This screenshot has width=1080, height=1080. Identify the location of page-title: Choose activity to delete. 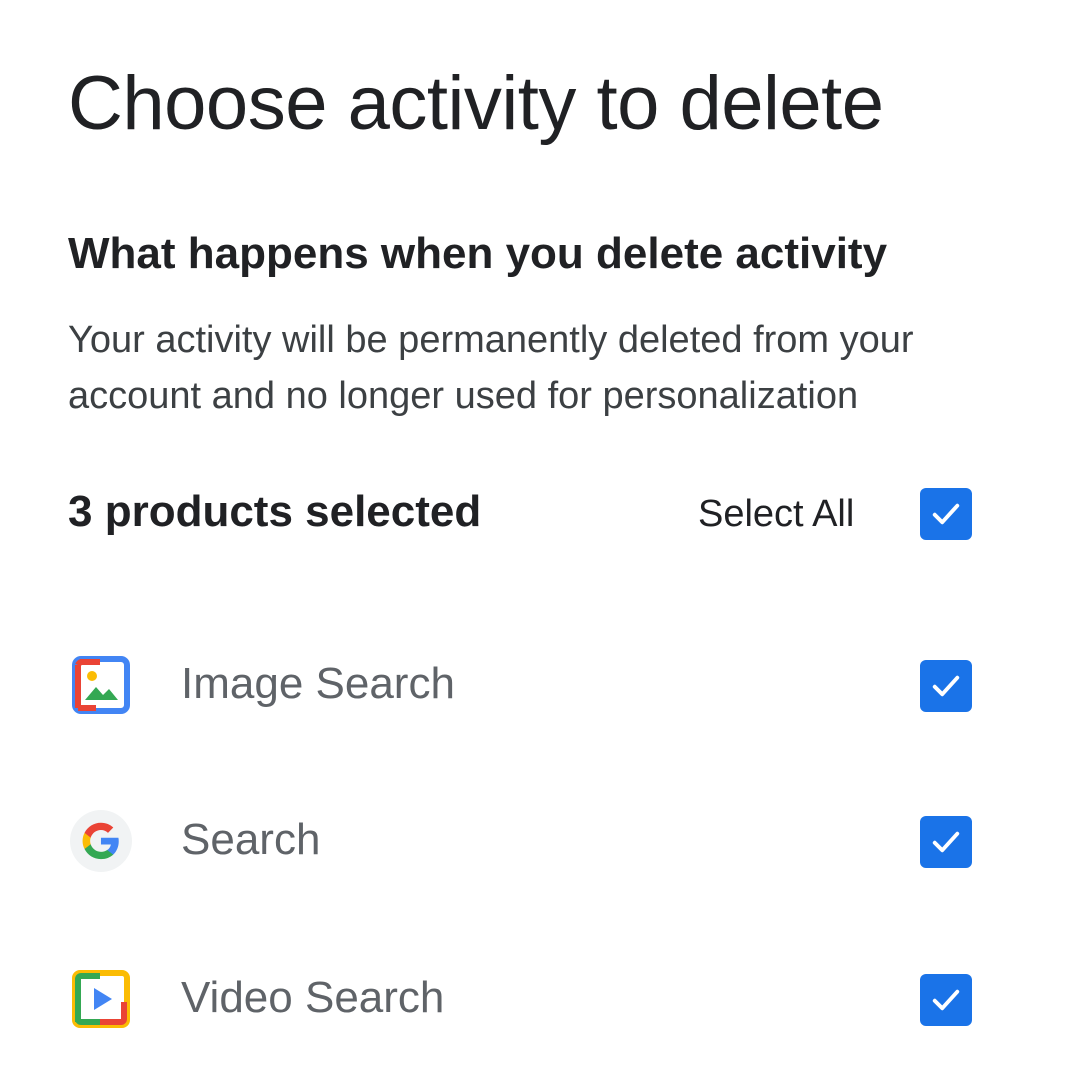
(476, 103).